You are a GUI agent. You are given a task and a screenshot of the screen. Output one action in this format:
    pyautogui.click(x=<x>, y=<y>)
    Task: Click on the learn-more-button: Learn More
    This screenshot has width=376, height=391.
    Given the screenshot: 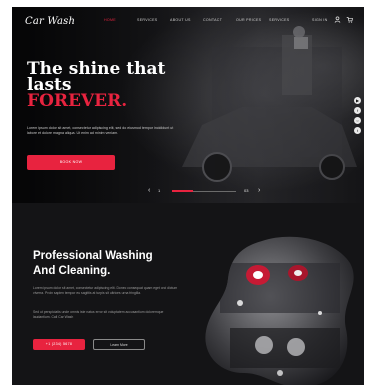 What is the action you would take?
    pyautogui.click(x=119, y=344)
    